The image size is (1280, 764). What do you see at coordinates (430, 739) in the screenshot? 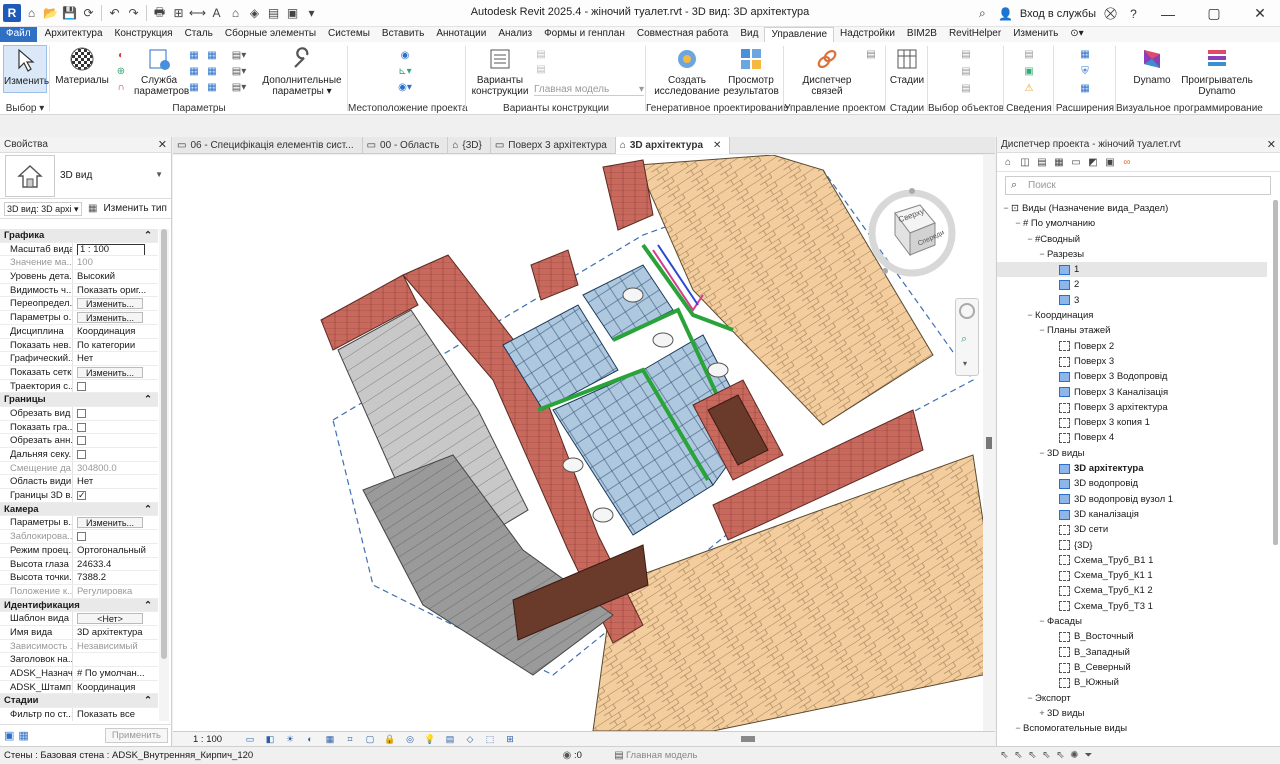
I see `reveal-hidden-icon: 💡` at bounding box center [430, 739].